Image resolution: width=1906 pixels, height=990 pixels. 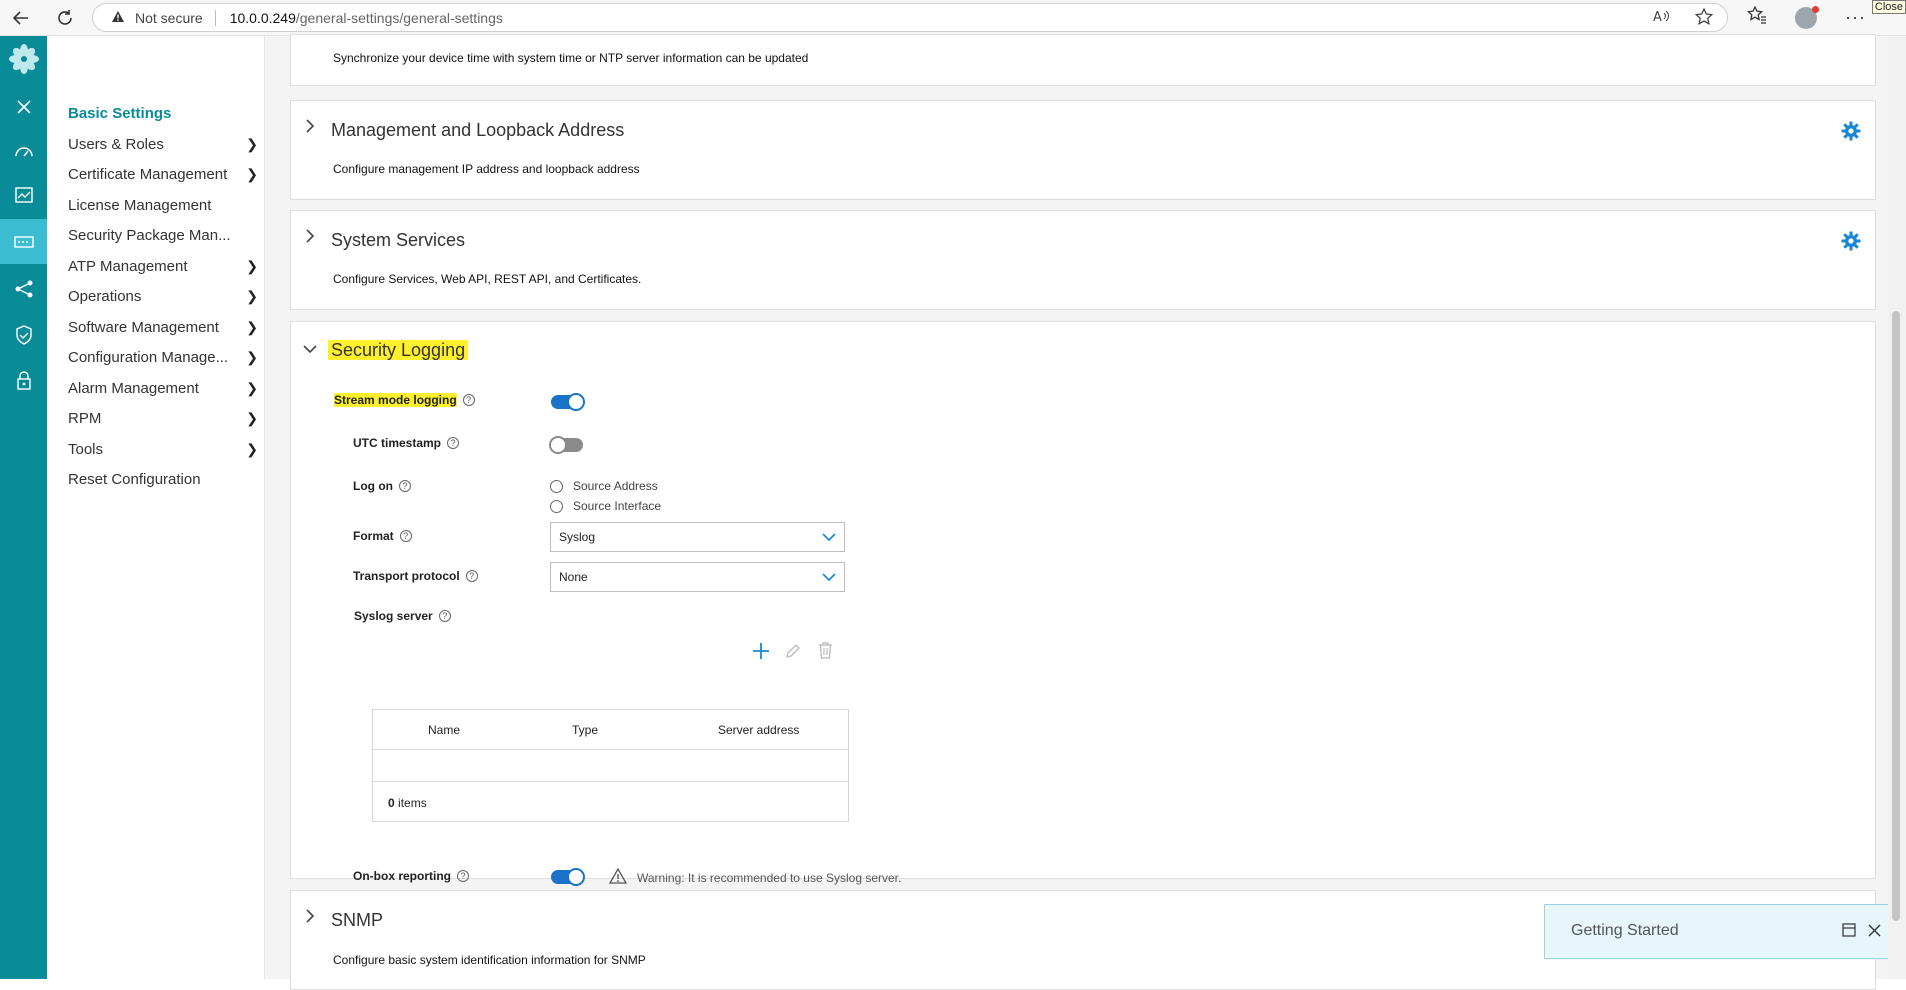 What do you see at coordinates (406, 443) in the screenshot?
I see `utc-timestamp-label: UTC timestamp ?` at bounding box center [406, 443].